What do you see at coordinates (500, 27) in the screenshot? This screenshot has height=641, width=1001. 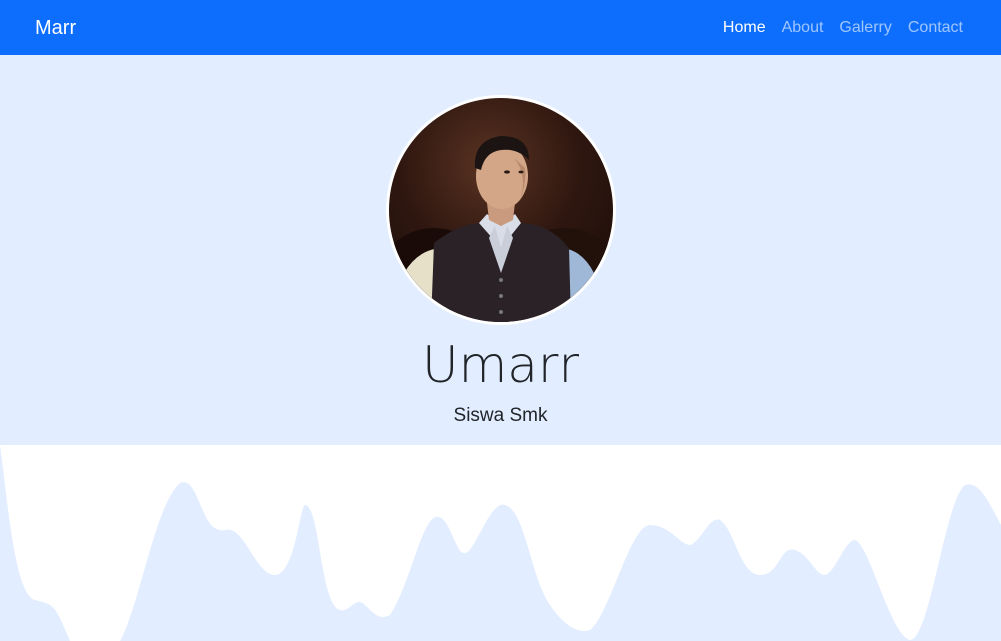 I see `navbar: Marr Home About Galerry Contact` at bounding box center [500, 27].